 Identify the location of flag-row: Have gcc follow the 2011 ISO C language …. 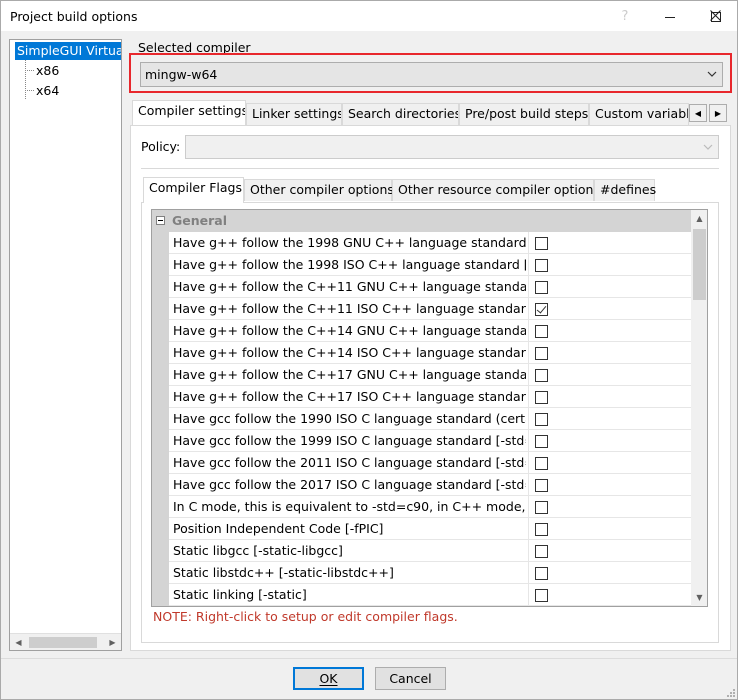
(430, 463).